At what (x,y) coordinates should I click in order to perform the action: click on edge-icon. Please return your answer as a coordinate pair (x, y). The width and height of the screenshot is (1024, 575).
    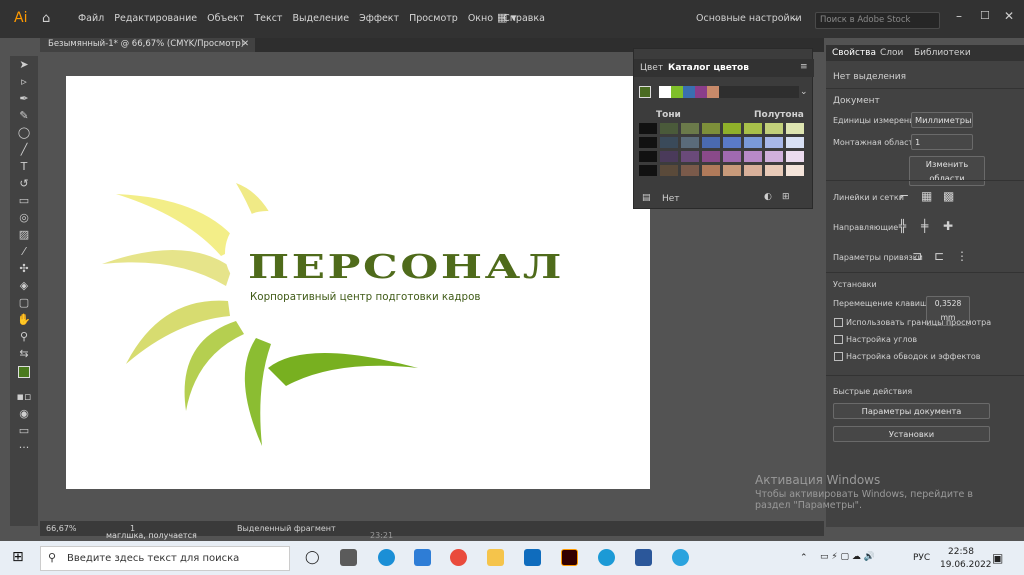
    Looking at the image, I should click on (386, 557).